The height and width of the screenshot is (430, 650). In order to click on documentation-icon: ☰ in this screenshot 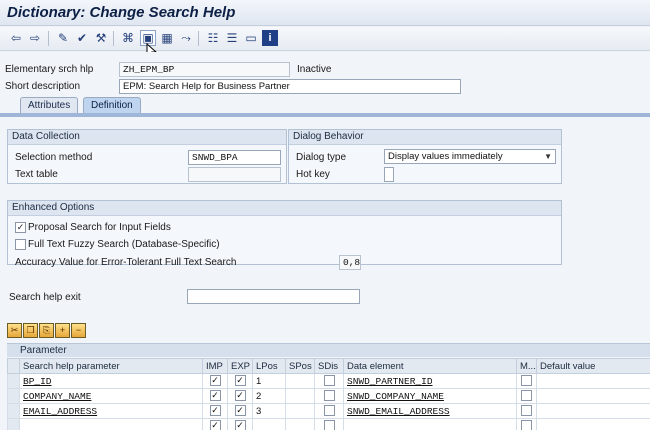, I will do `click(232, 38)`.